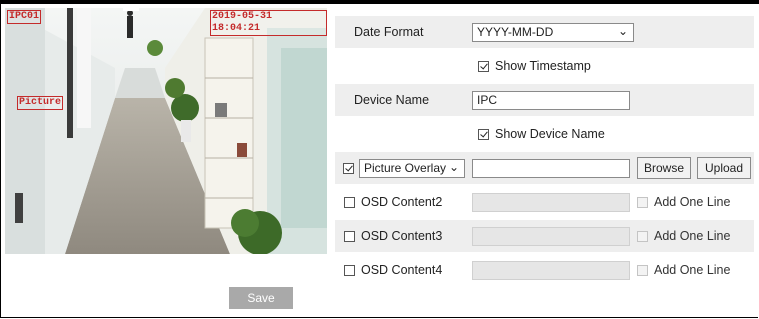 The image size is (759, 319). I want to click on osd-content2-add-line-option: Add One Line, so click(683, 202).